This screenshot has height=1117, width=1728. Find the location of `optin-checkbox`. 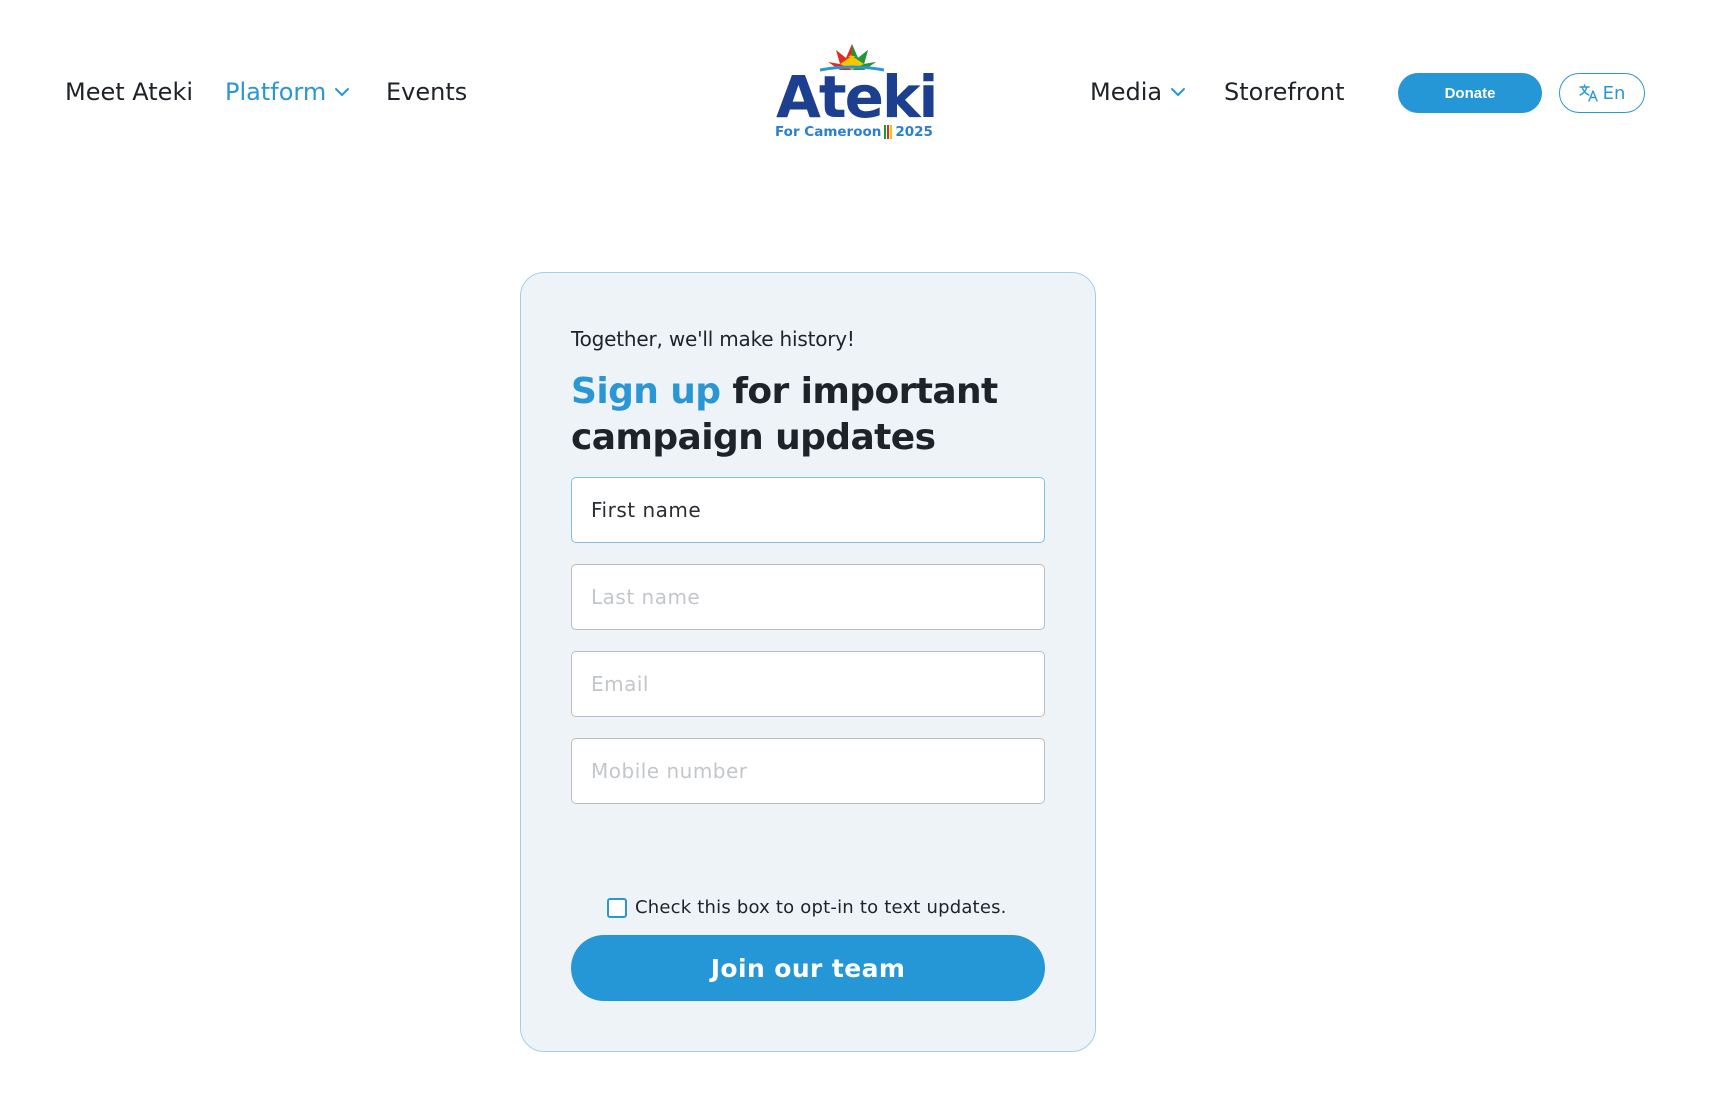

optin-checkbox is located at coordinates (617, 907).